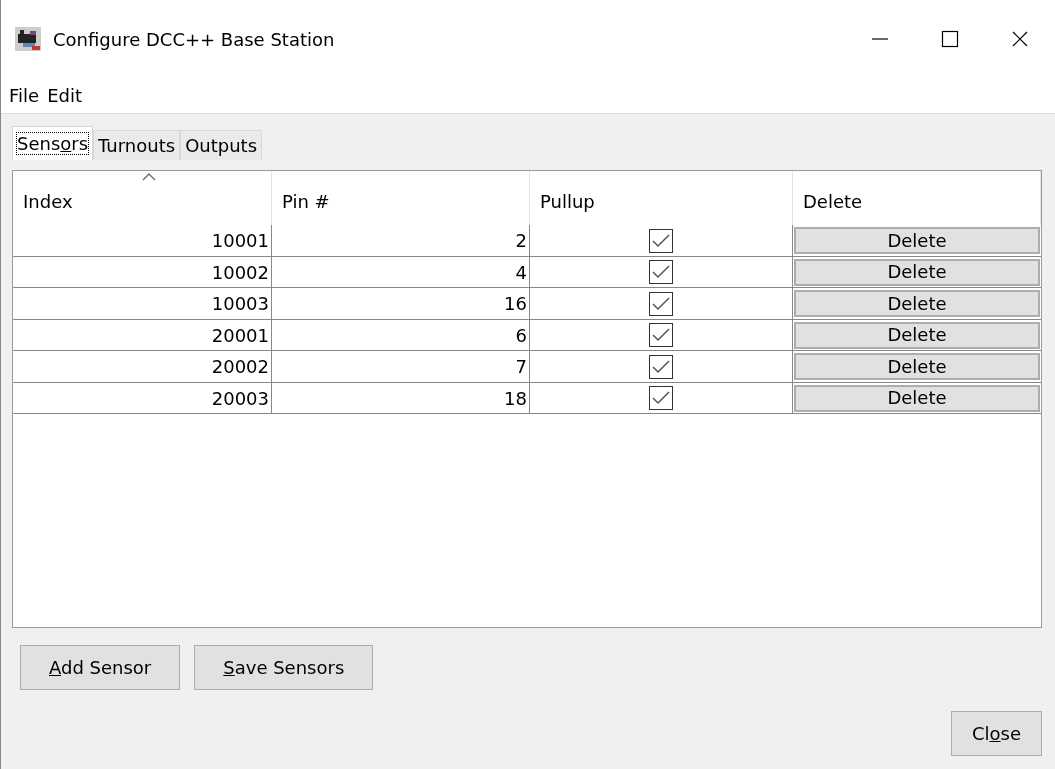 The width and height of the screenshot is (1055, 769). What do you see at coordinates (28, 39) in the screenshot?
I see `locomotive-icon` at bounding box center [28, 39].